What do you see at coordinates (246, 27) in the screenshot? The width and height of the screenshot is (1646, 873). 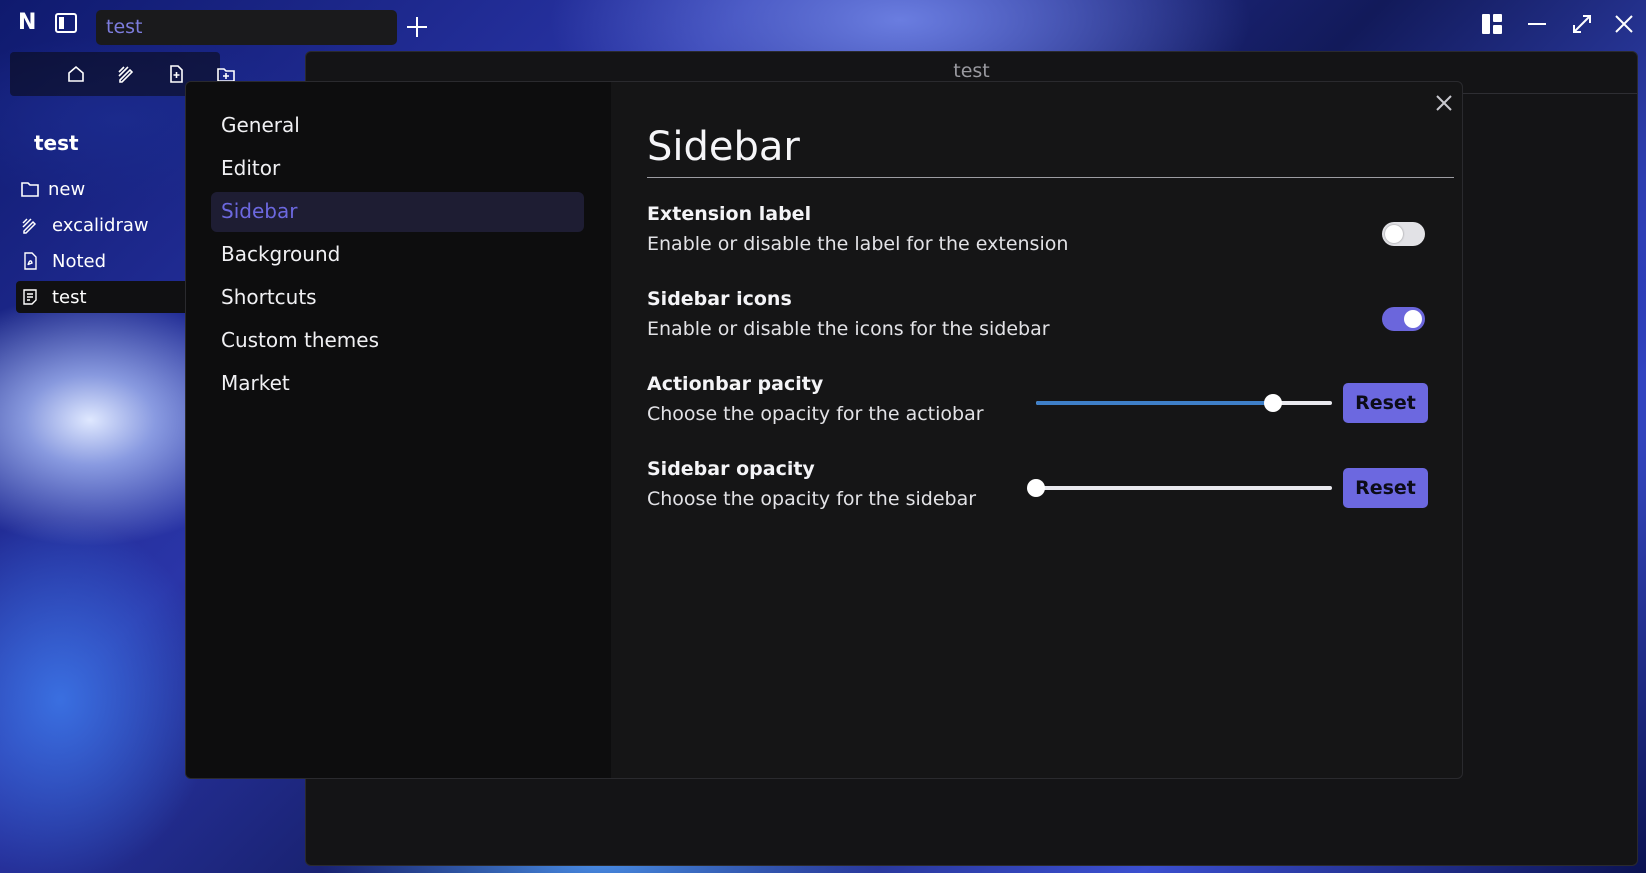 I see `tab-test: test` at bounding box center [246, 27].